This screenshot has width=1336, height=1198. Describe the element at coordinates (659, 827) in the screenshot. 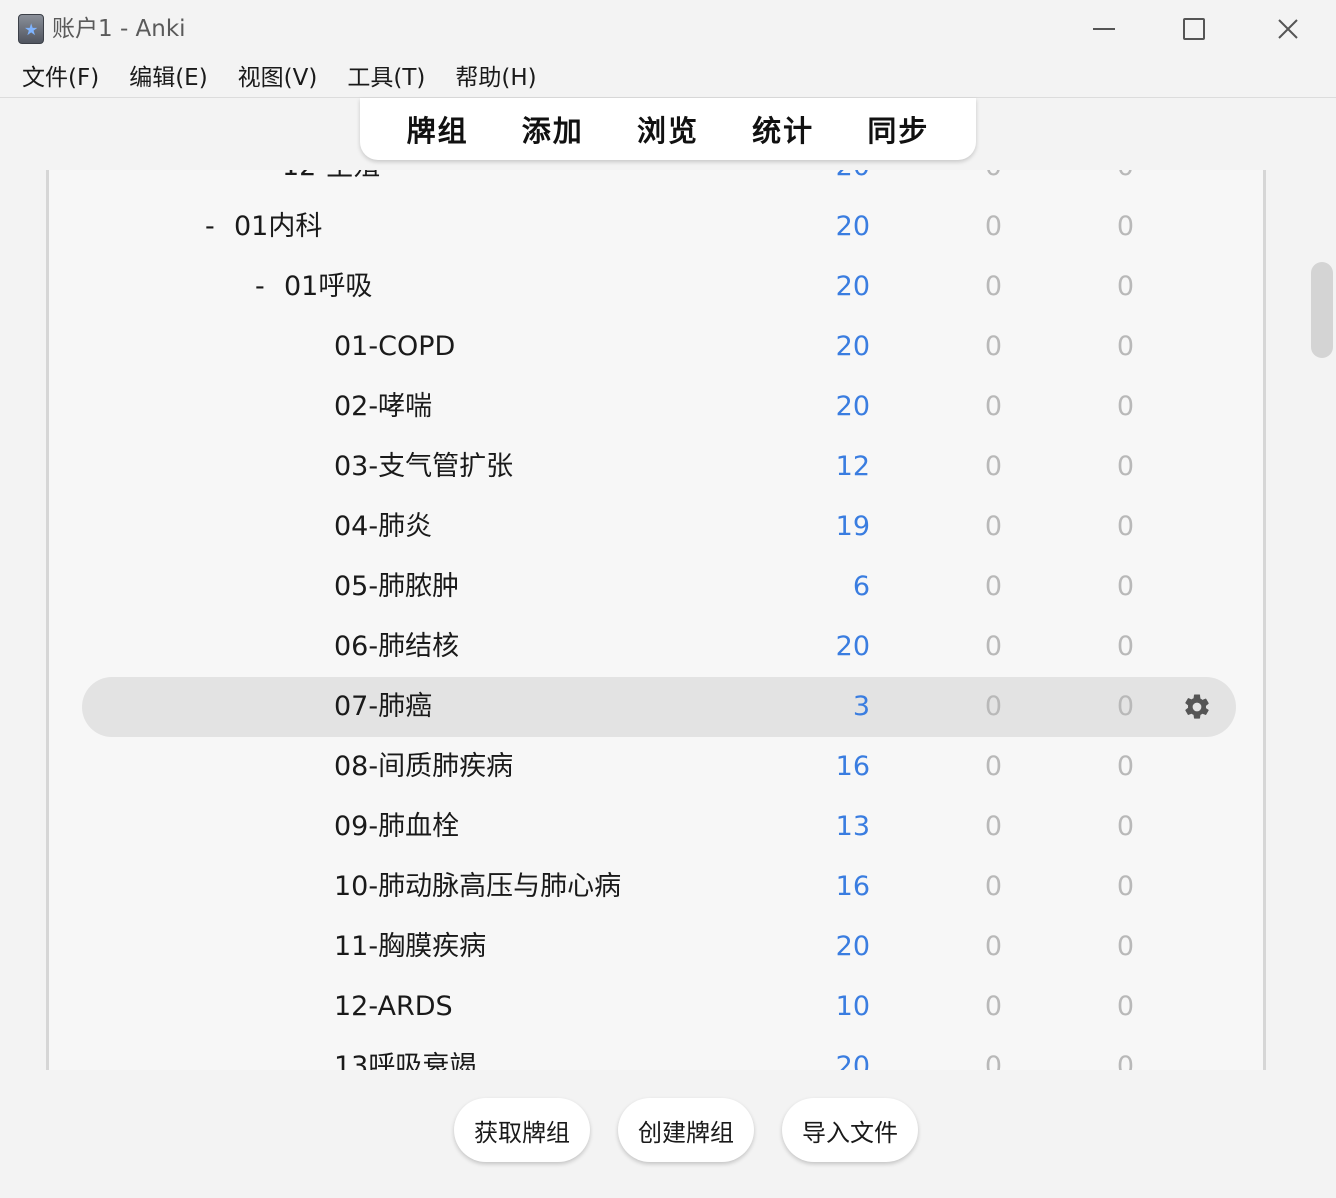

I see `deck-row: 09-肺血栓 13 0 0` at that location.